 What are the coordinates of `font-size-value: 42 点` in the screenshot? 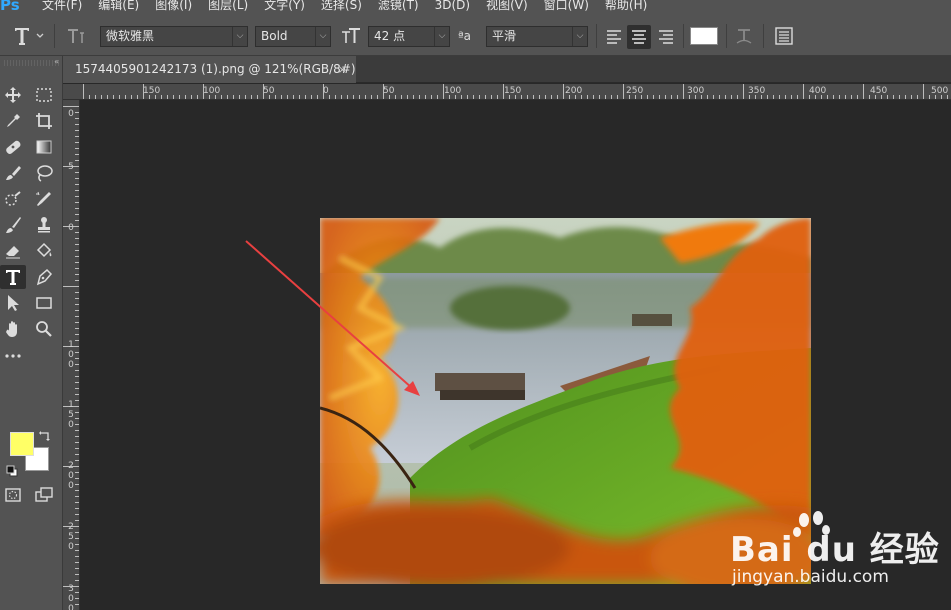 It's located at (390, 36).